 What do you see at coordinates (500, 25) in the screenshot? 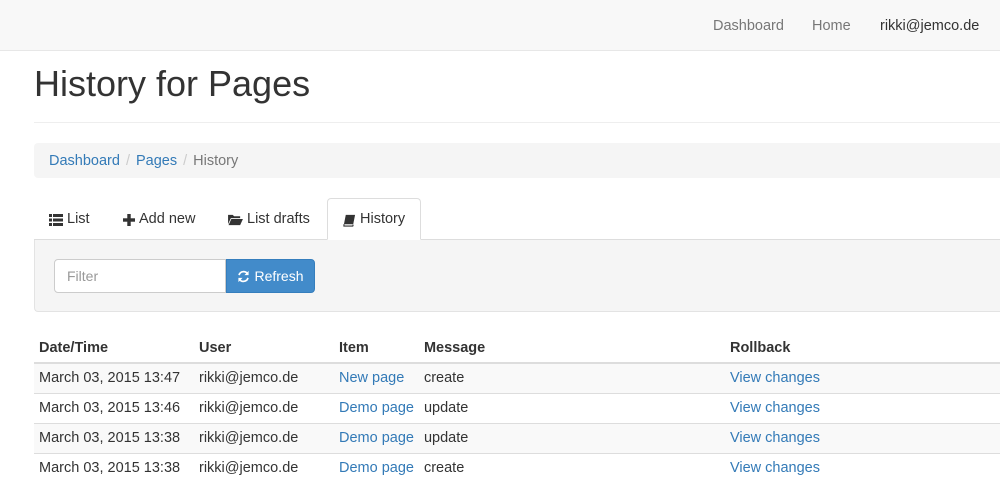
I see `top-navbar: Dashboard Home rikki@jemco.de` at bounding box center [500, 25].